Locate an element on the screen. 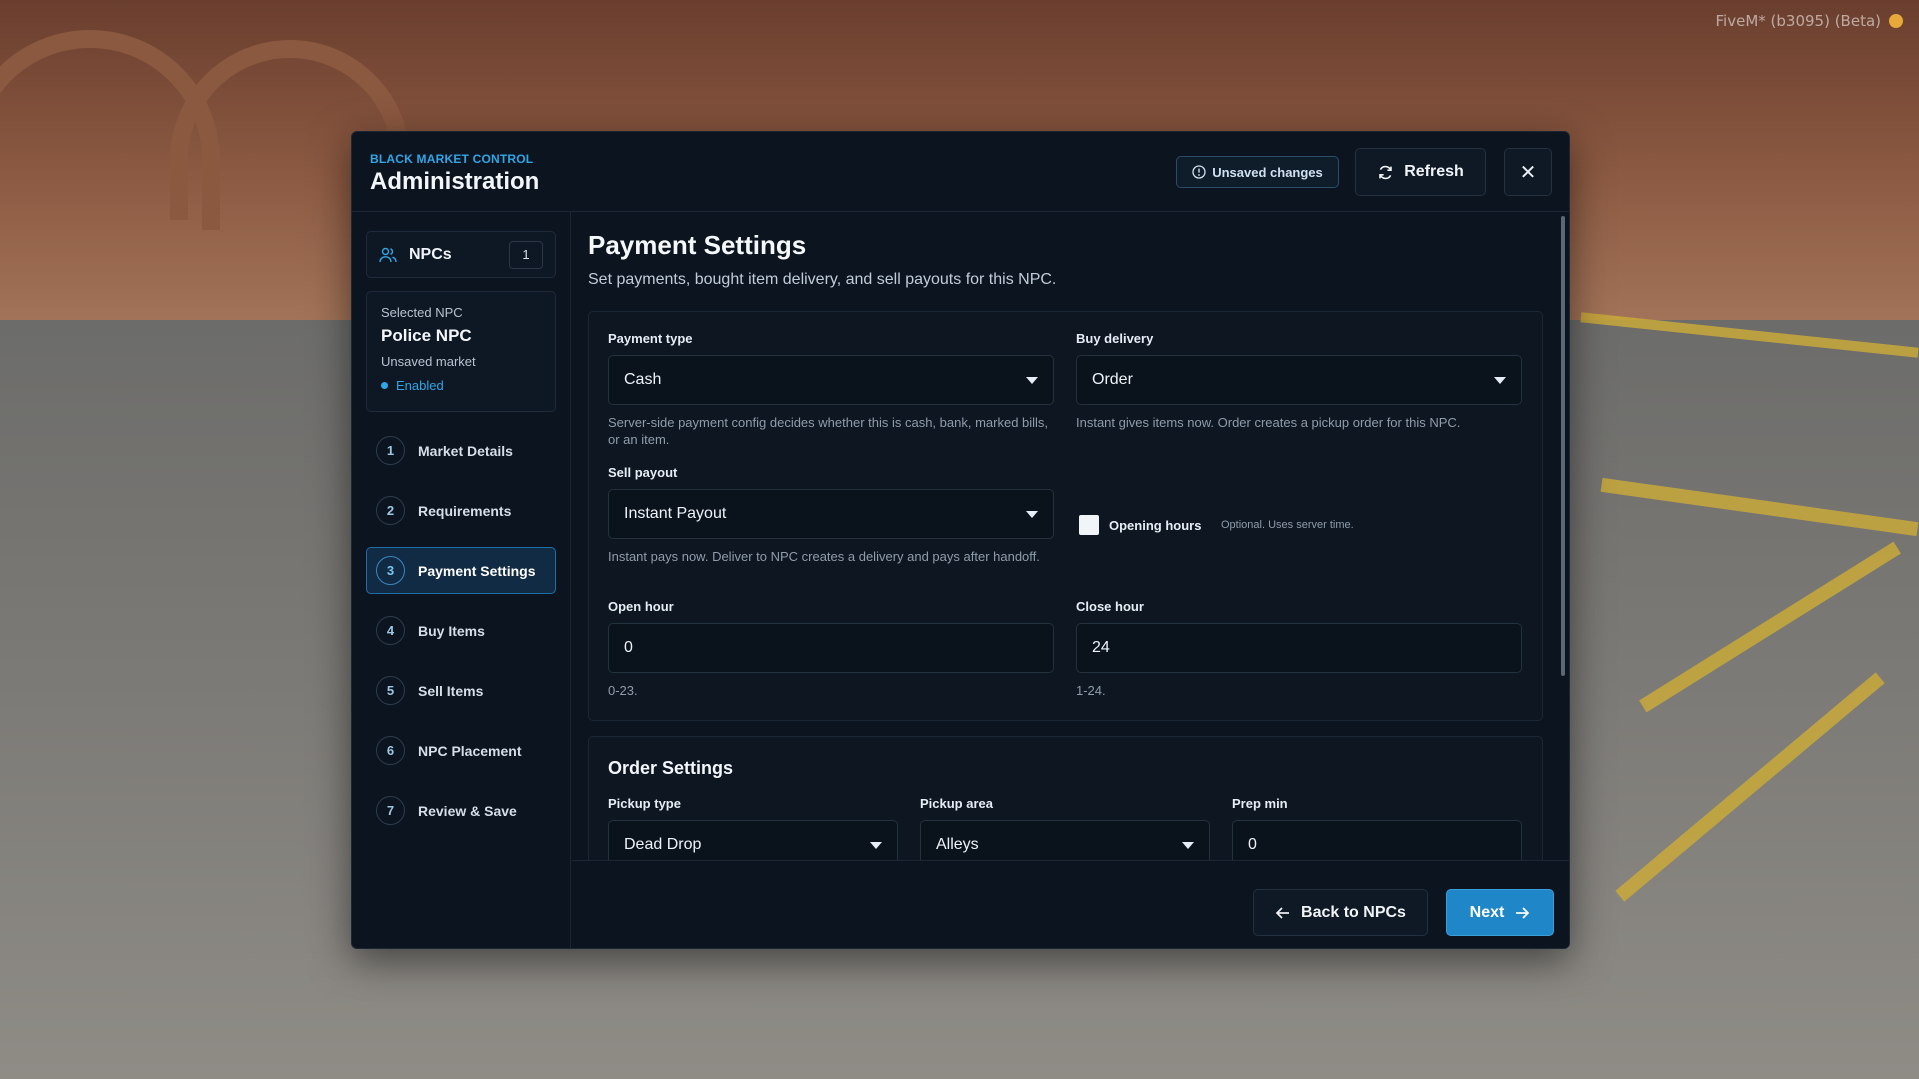  npc-status: Enabled is located at coordinates (461, 385).